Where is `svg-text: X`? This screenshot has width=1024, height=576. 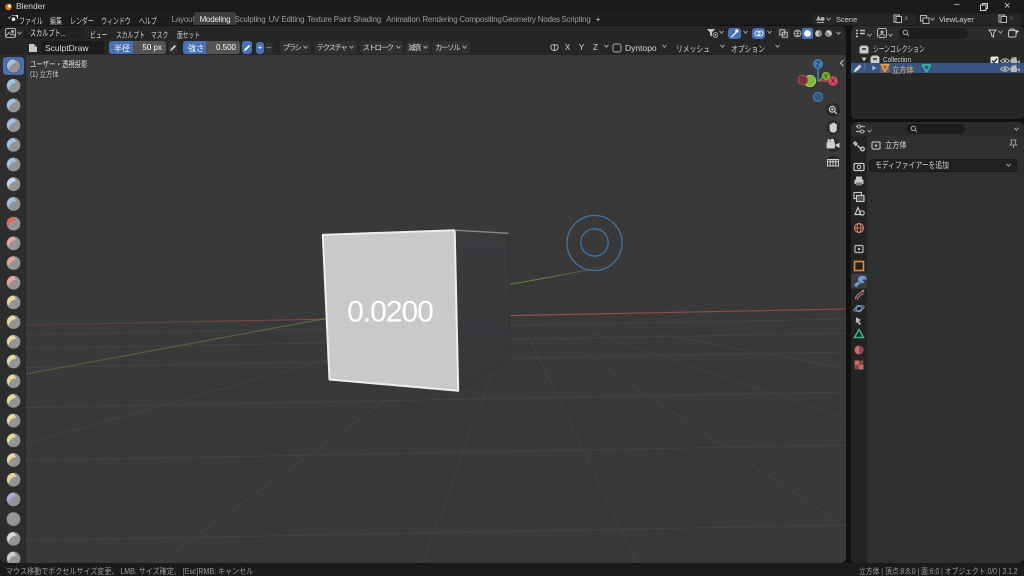 svg-text: X is located at coordinates (833, 82).